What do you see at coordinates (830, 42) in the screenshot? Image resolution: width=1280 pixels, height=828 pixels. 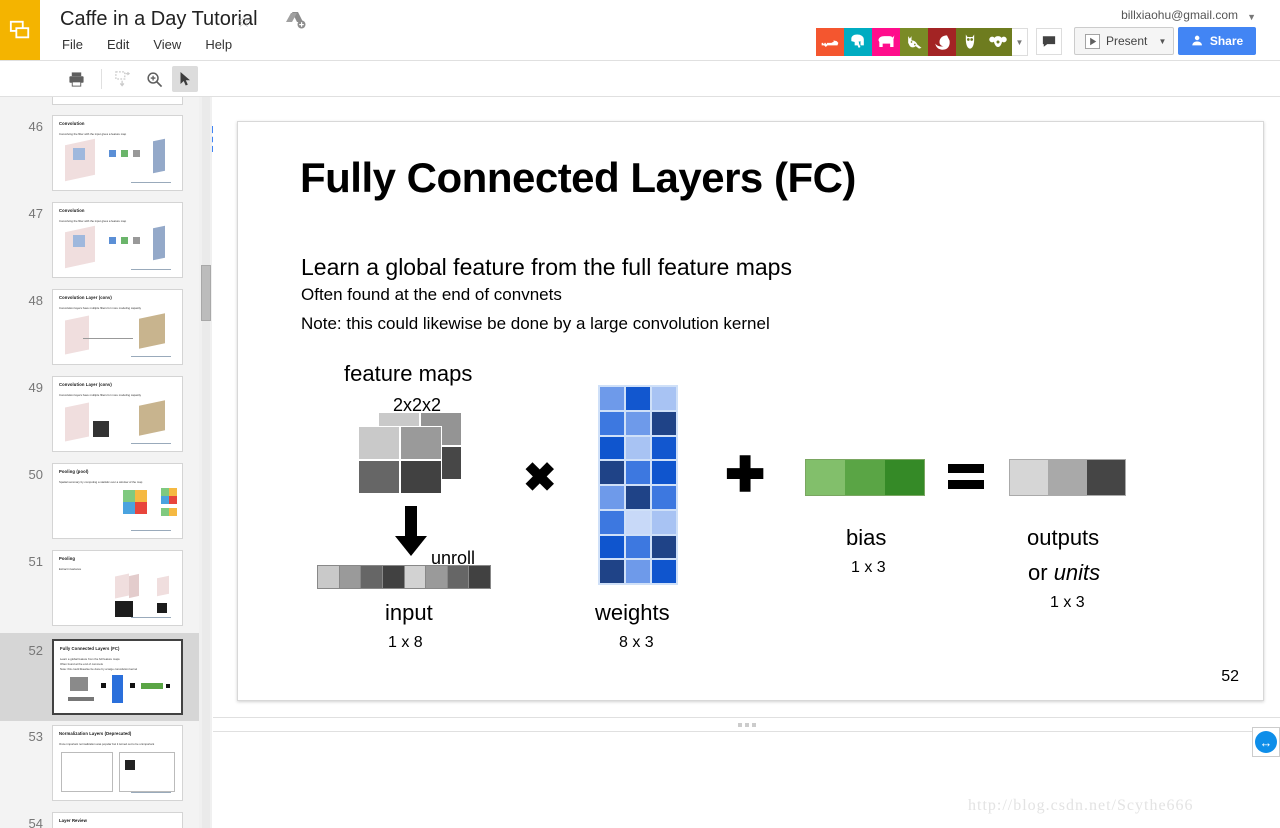 I see `crocodile-avatar` at bounding box center [830, 42].